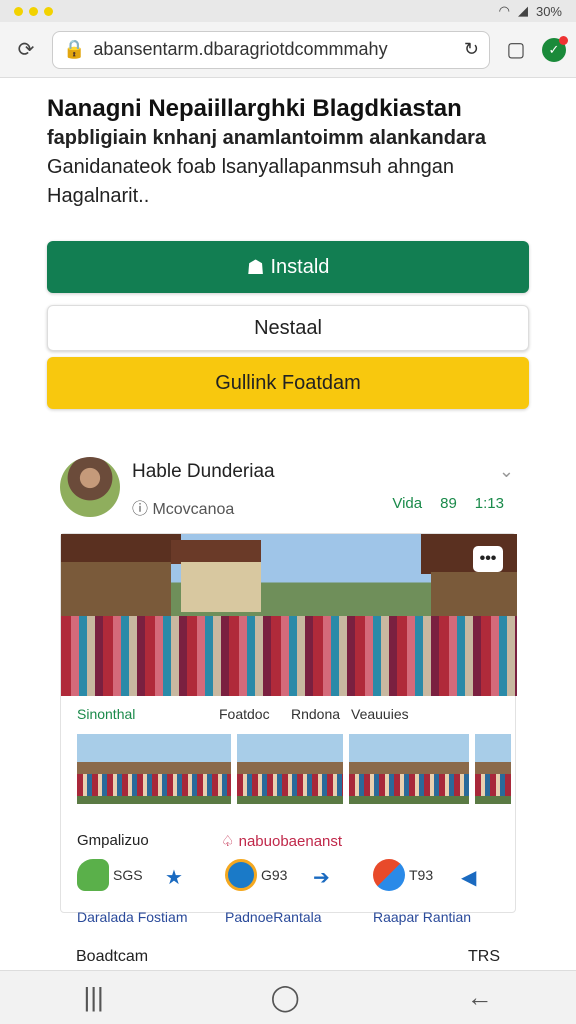  Describe the element at coordinates (488, 559) in the screenshot. I see `more-options-icon: •••` at that location.